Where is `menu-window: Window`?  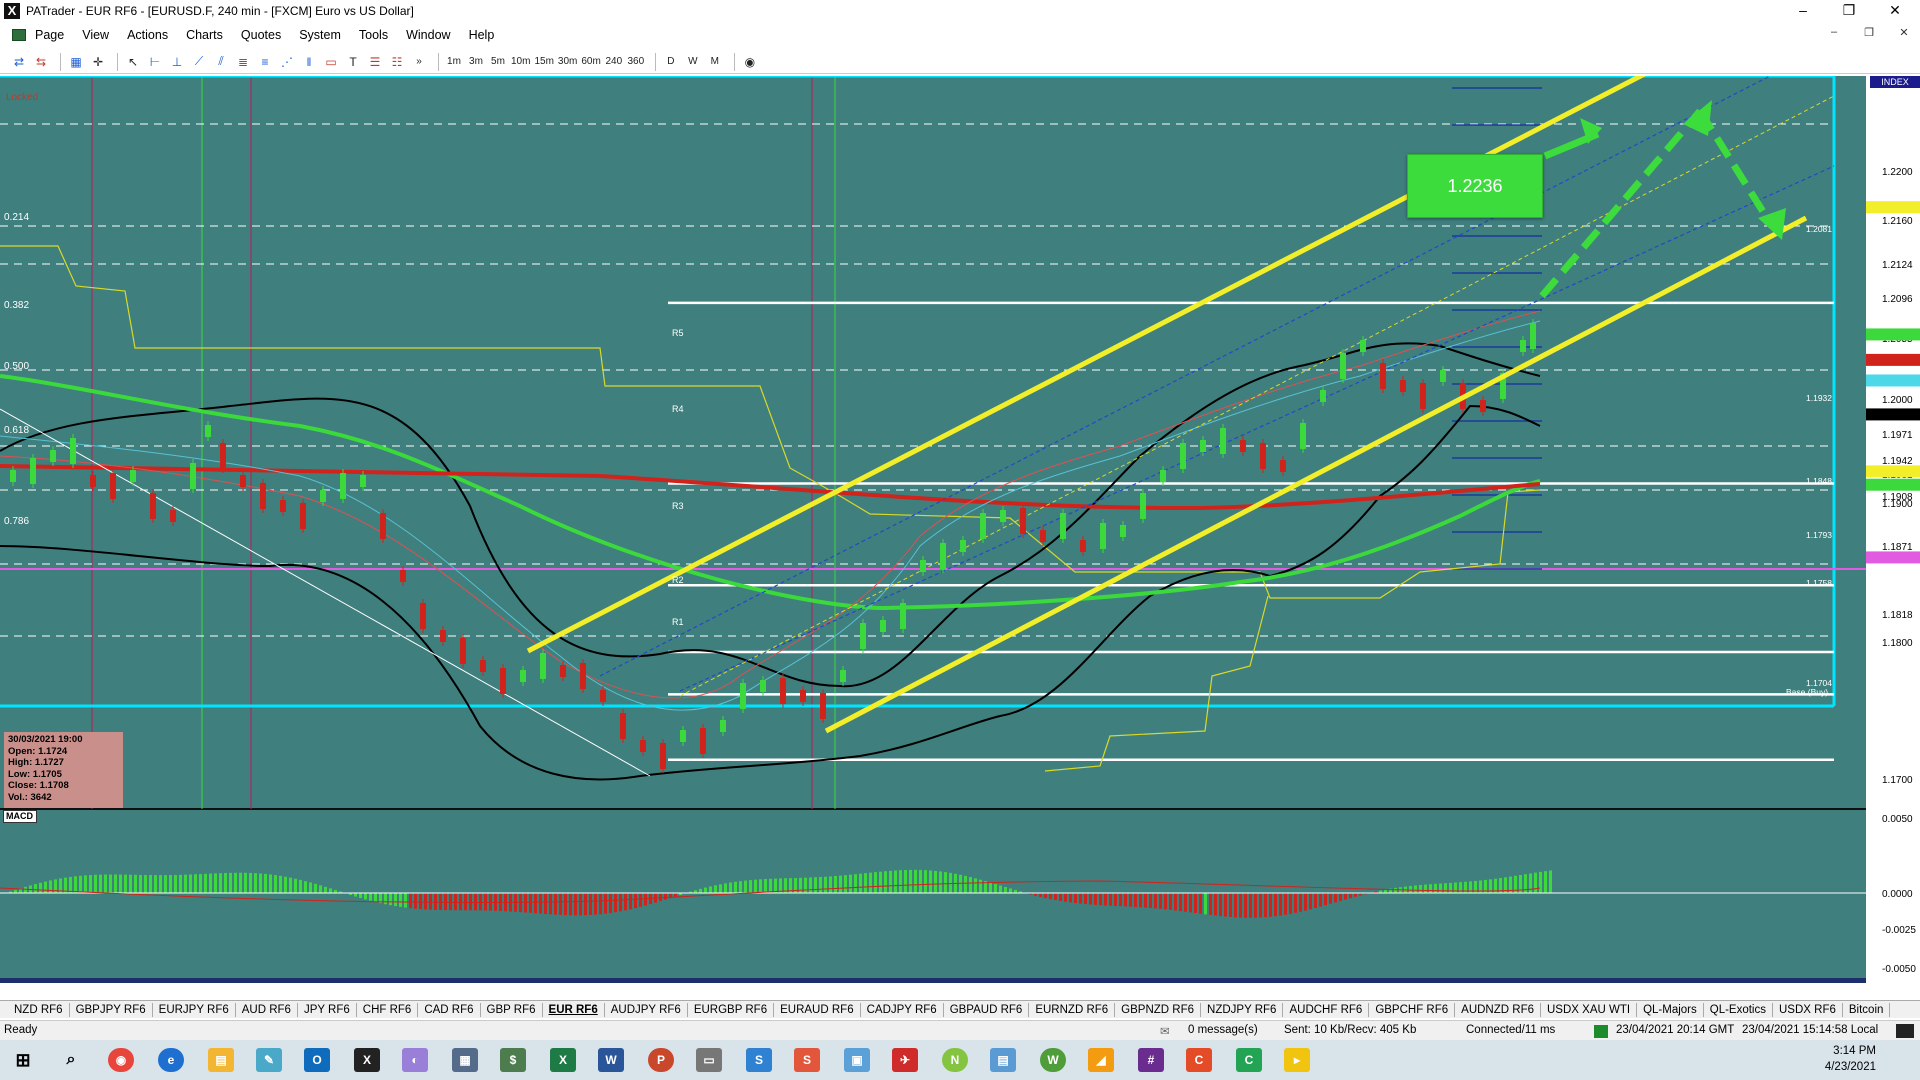
menu-window: Window is located at coordinates (428, 35).